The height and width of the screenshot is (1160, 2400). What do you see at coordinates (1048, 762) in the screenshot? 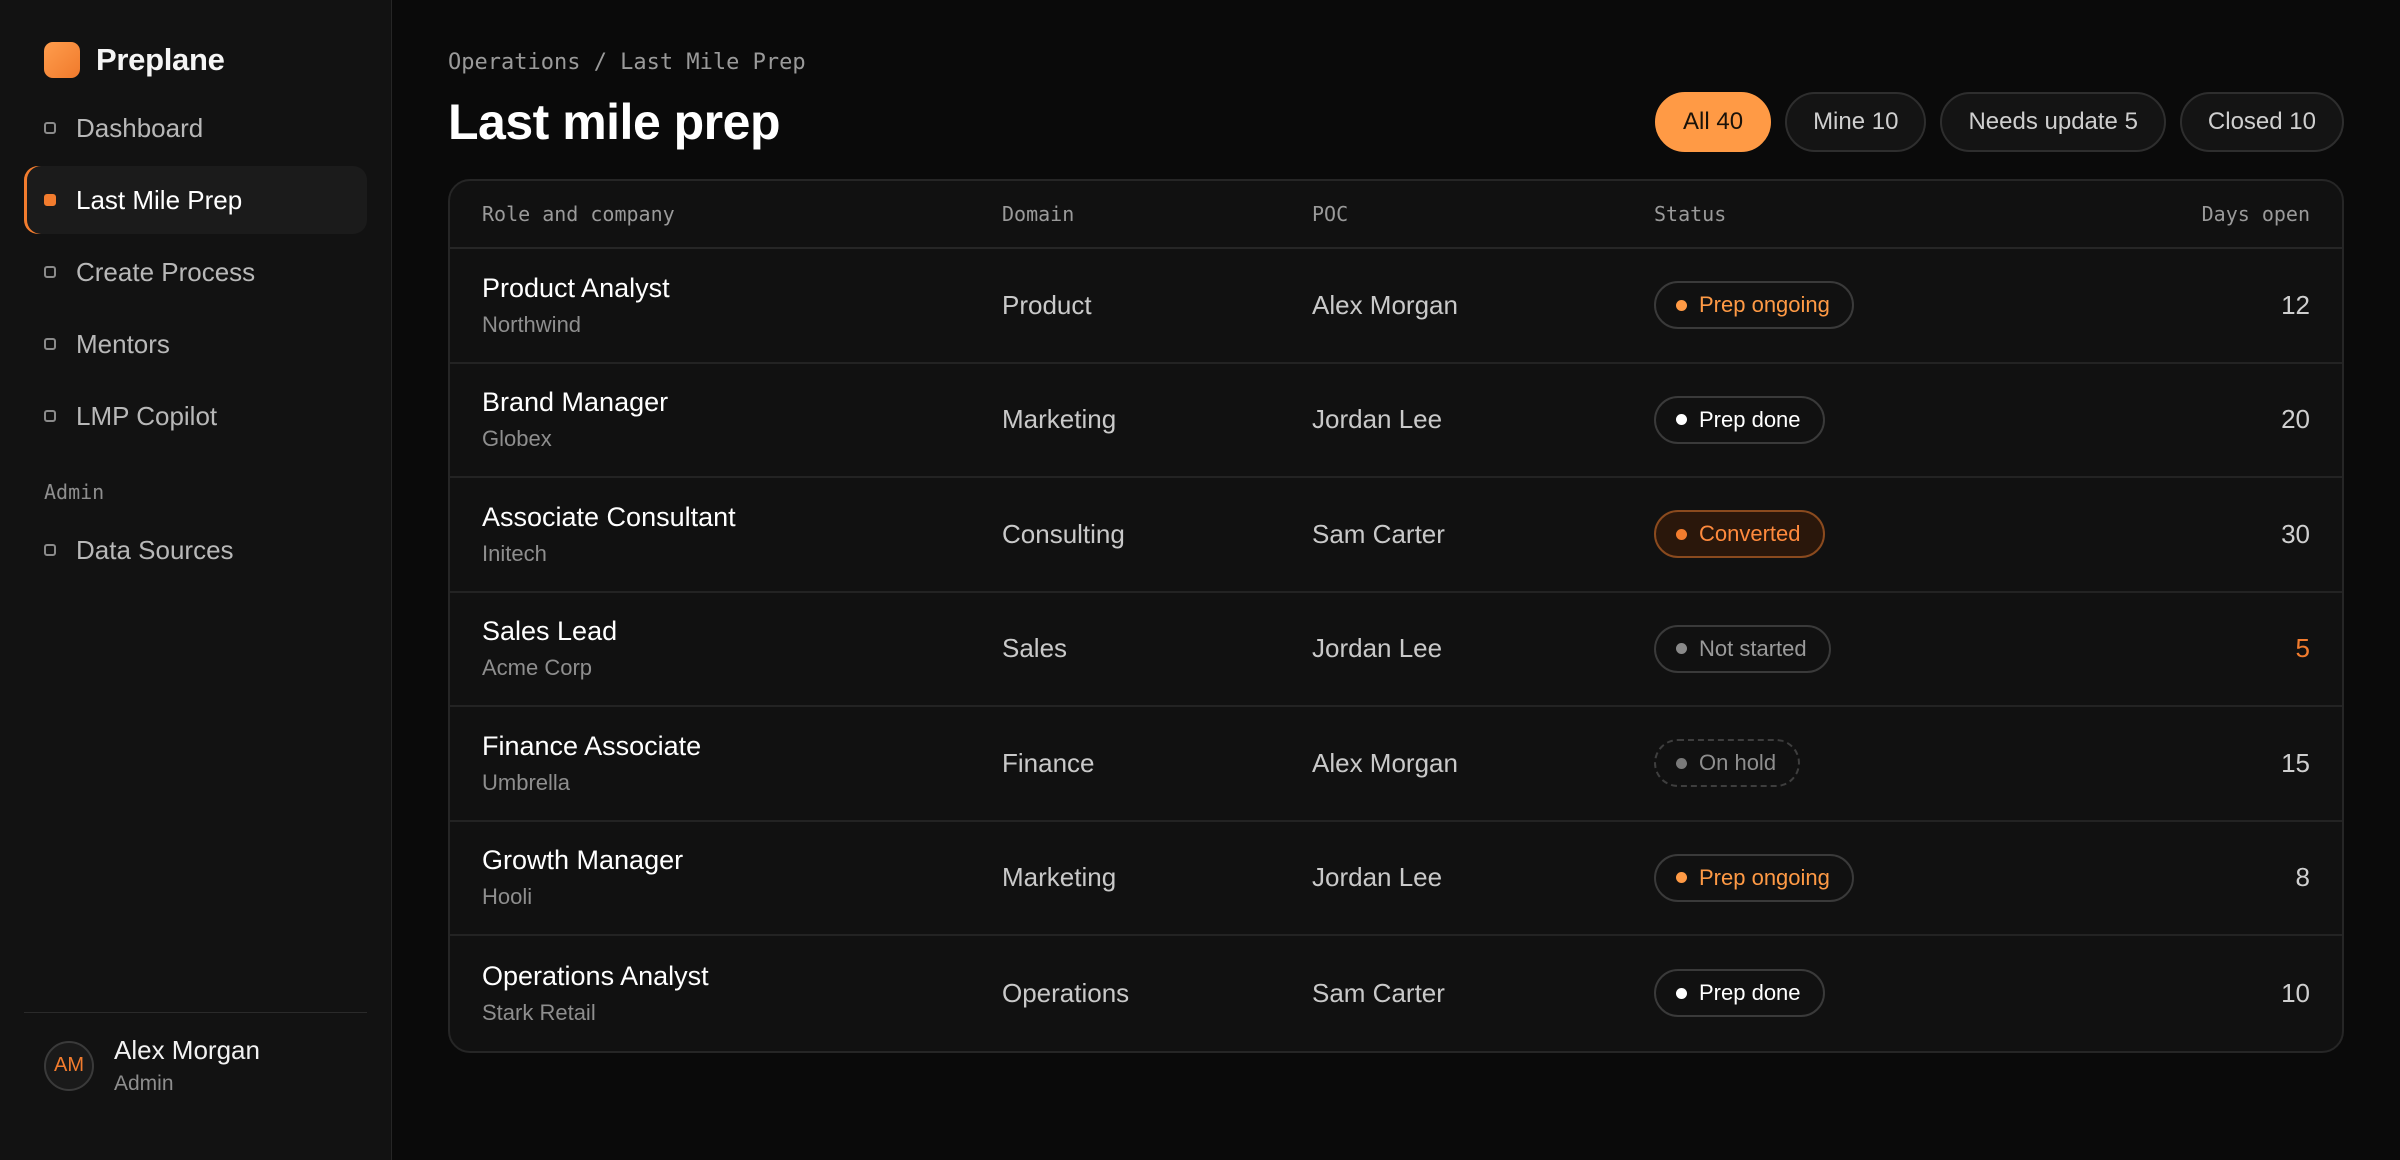
I see `domain-cell: Finance` at bounding box center [1048, 762].